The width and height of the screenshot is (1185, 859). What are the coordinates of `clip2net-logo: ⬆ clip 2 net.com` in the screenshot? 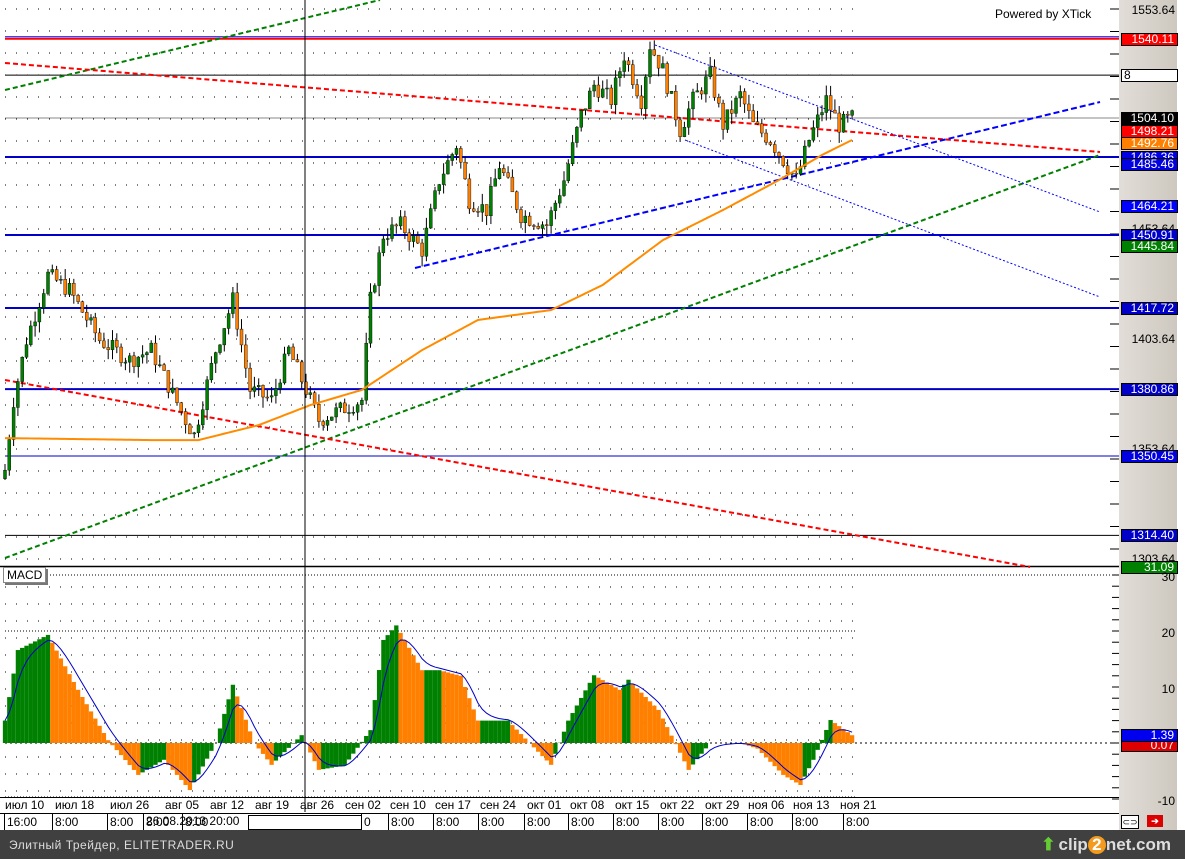 It's located at (1106, 845).